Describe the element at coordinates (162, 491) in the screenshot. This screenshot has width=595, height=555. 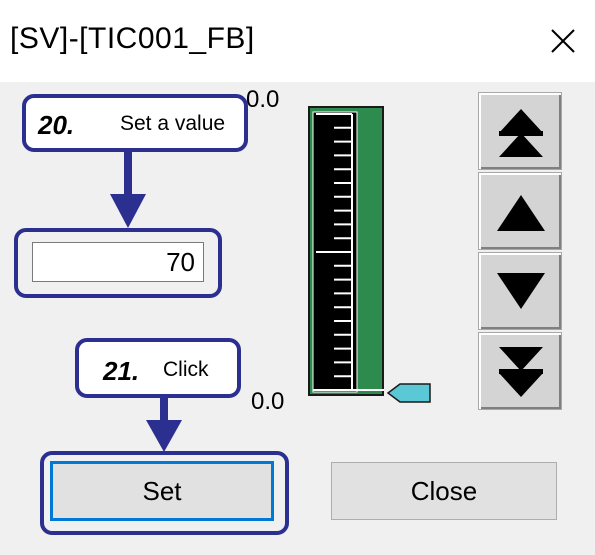
I see `set-button: Set` at that location.